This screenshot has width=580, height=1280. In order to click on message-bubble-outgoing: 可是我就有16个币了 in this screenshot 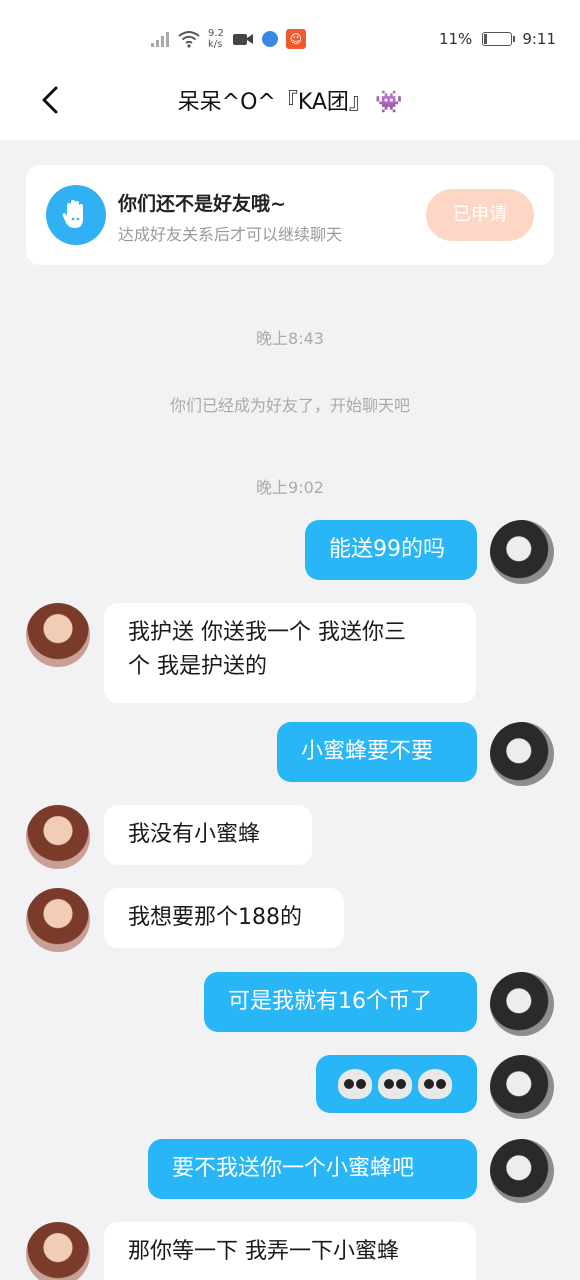, I will do `click(340, 1002)`.